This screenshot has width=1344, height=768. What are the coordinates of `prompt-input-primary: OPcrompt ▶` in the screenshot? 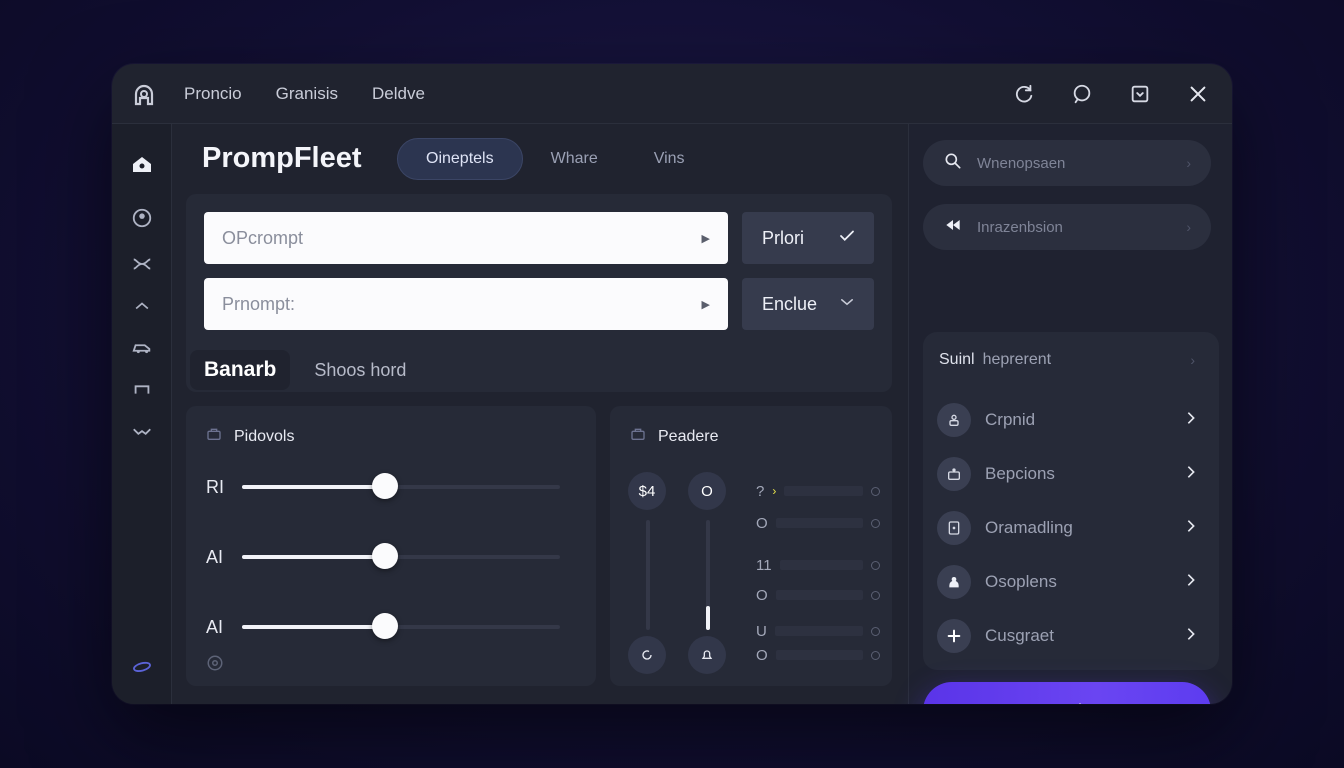 It's located at (466, 238).